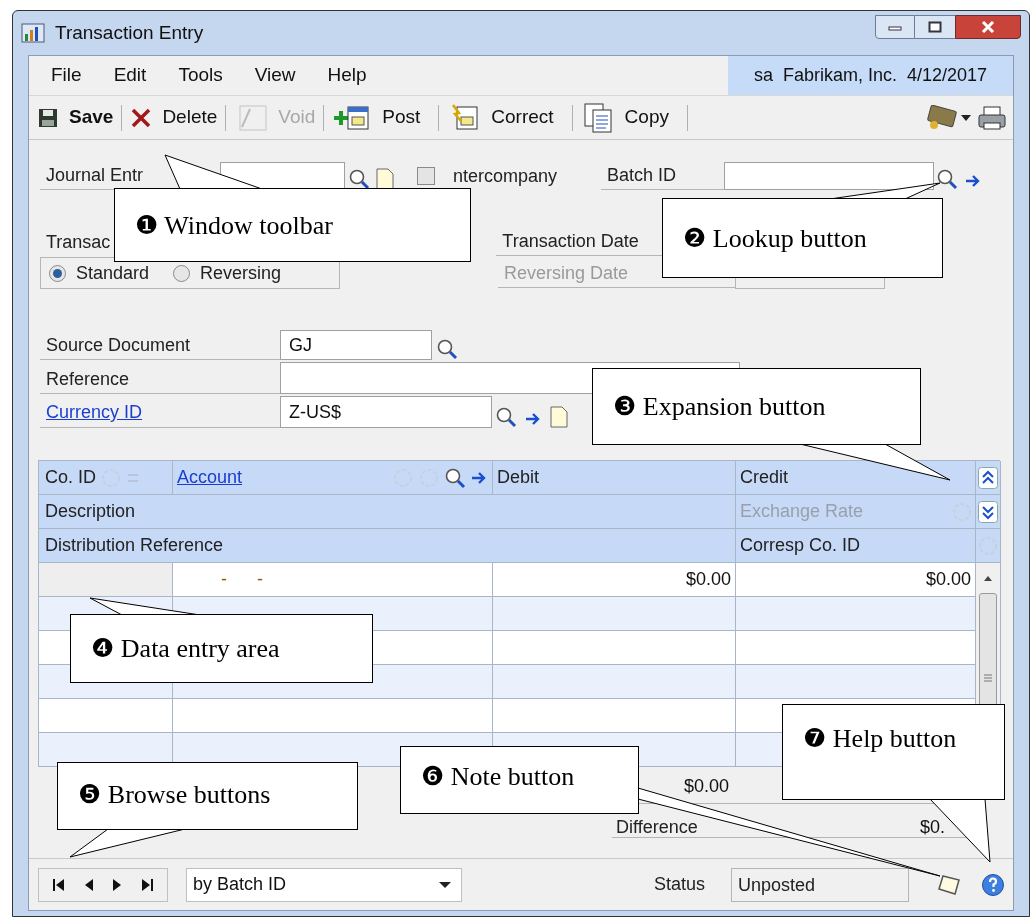  What do you see at coordinates (210, 477) in the screenshot?
I see `account-link: Account` at bounding box center [210, 477].